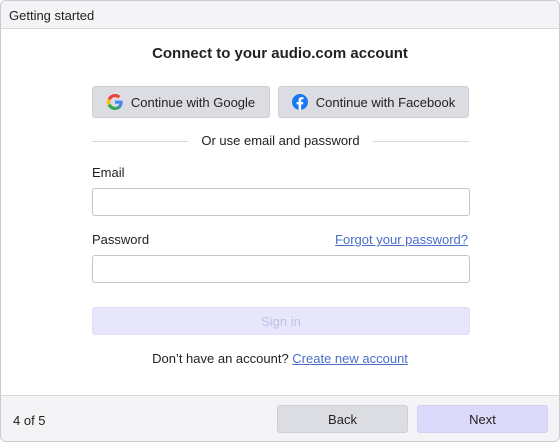 Image resolution: width=560 pixels, height=442 pixels. What do you see at coordinates (342, 419) in the screenshot?
I see `back-button: Back` at bounding box center [342, 419].